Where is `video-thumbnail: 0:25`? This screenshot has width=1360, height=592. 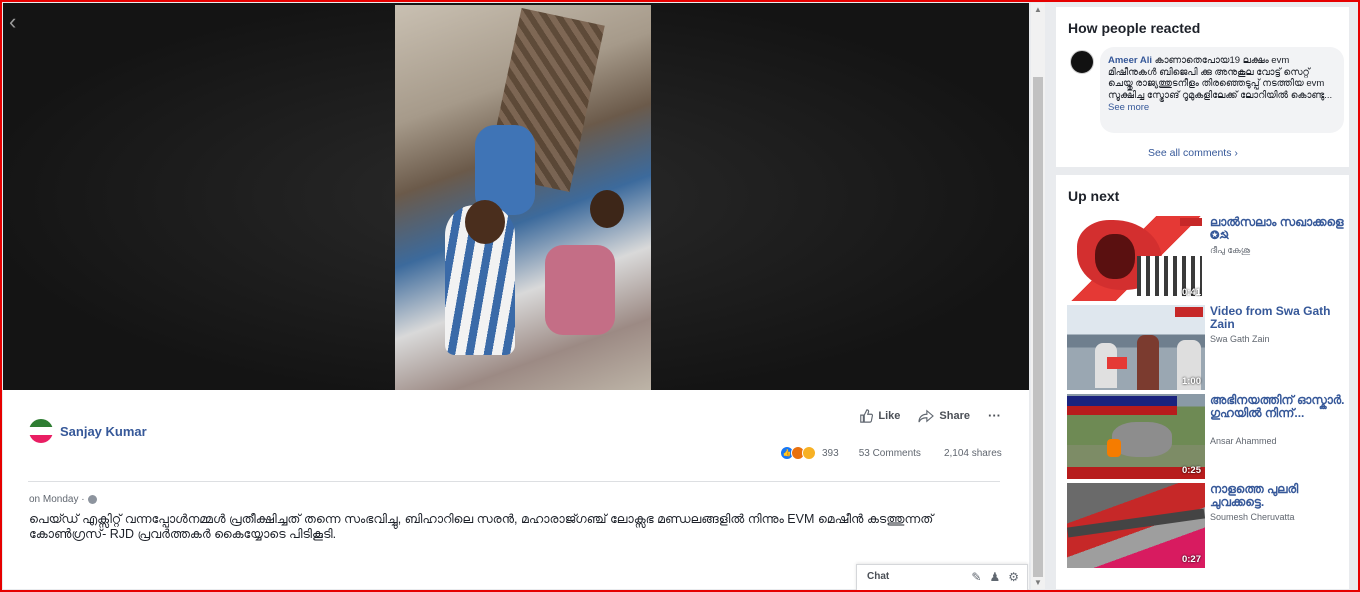
video-thumbnail: 0:25 is located at coordinates (1136, 436).